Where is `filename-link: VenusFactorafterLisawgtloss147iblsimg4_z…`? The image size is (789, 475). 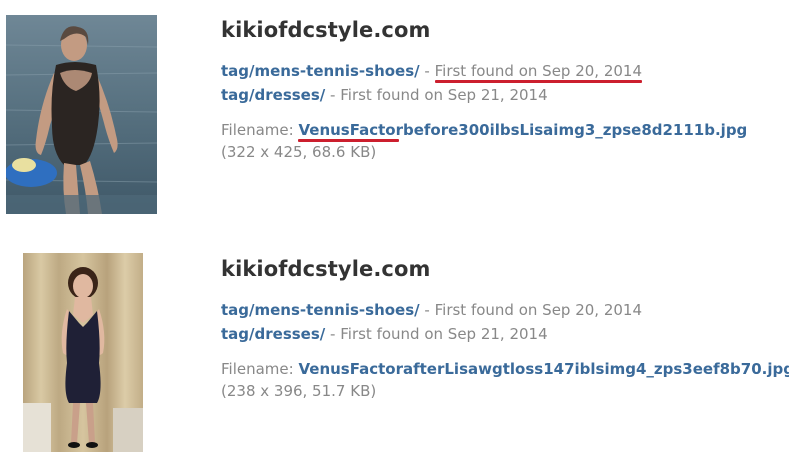
filename-link: VenusFactorafterLisawgtloss147iblsimg4_z… is located at coordinates (543, 369).